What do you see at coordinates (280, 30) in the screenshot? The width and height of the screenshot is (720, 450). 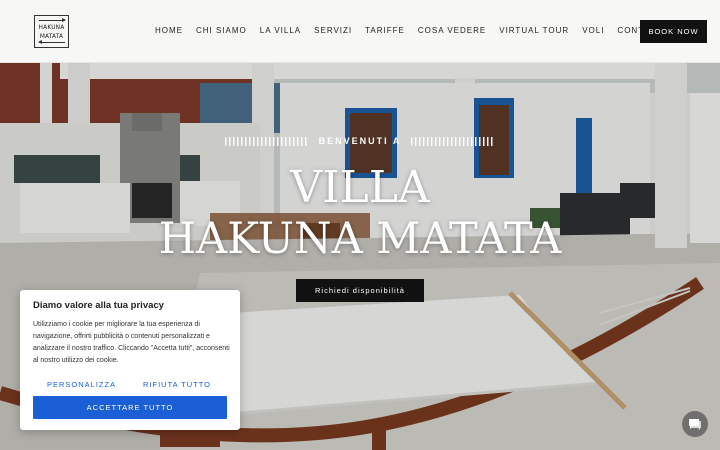 I see `nav-item-la-villa: LA VILLA` at bounding box center [280, 30].